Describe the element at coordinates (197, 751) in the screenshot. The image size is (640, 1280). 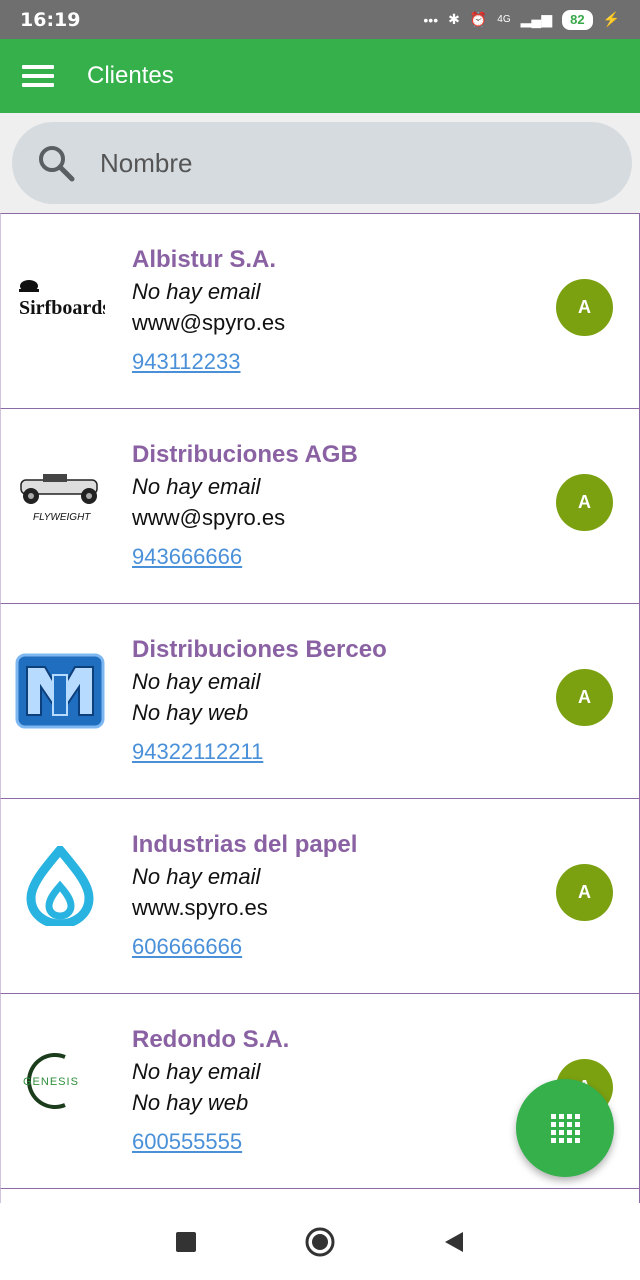
I see `client-phone-link: 94322112211` at that location.